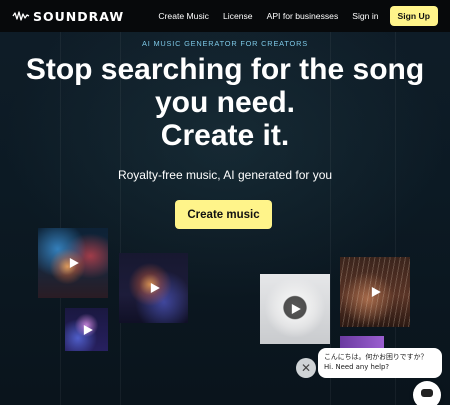 This screenshot has height=405, width=450. I want to click on headline-line: you need., so click(225, 102).